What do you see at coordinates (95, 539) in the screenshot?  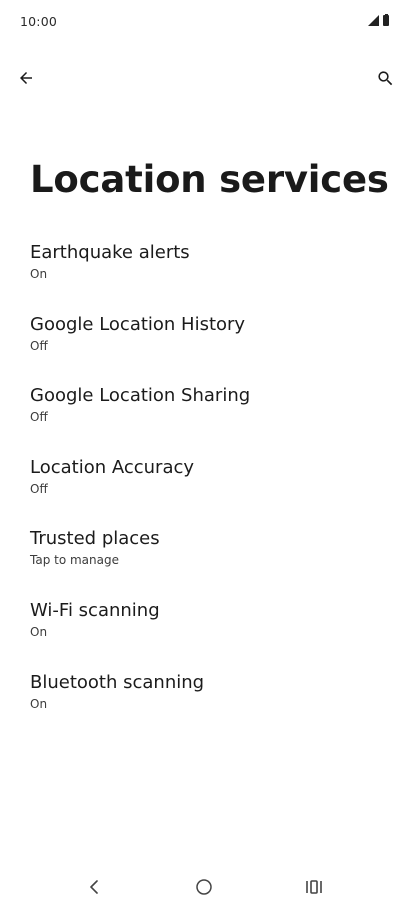 I see `item-title: Trusted places` at bounding box center [95, 539].